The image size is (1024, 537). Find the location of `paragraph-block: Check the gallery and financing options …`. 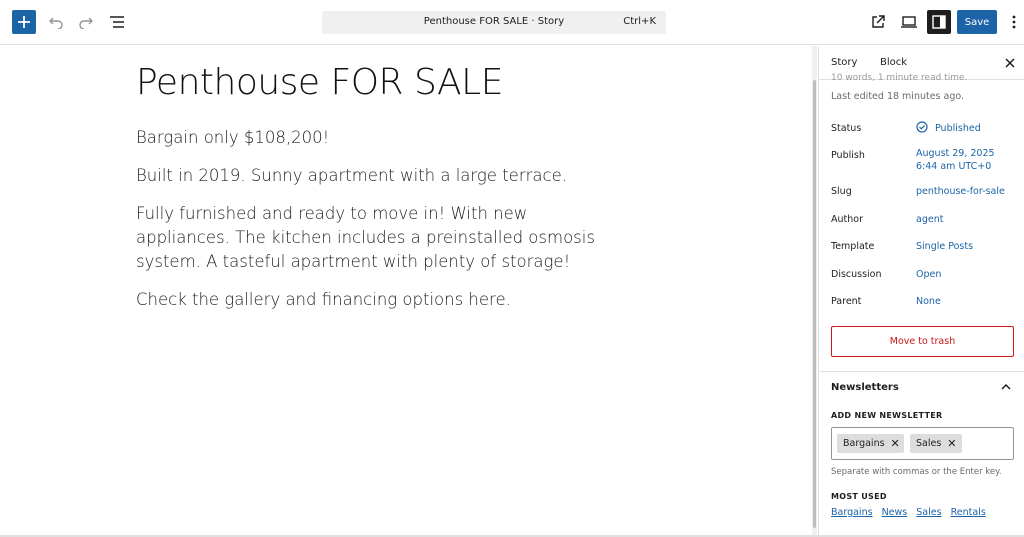

paragraph-block: Check the gallery and financing options … is located at coordinates (376, 300).